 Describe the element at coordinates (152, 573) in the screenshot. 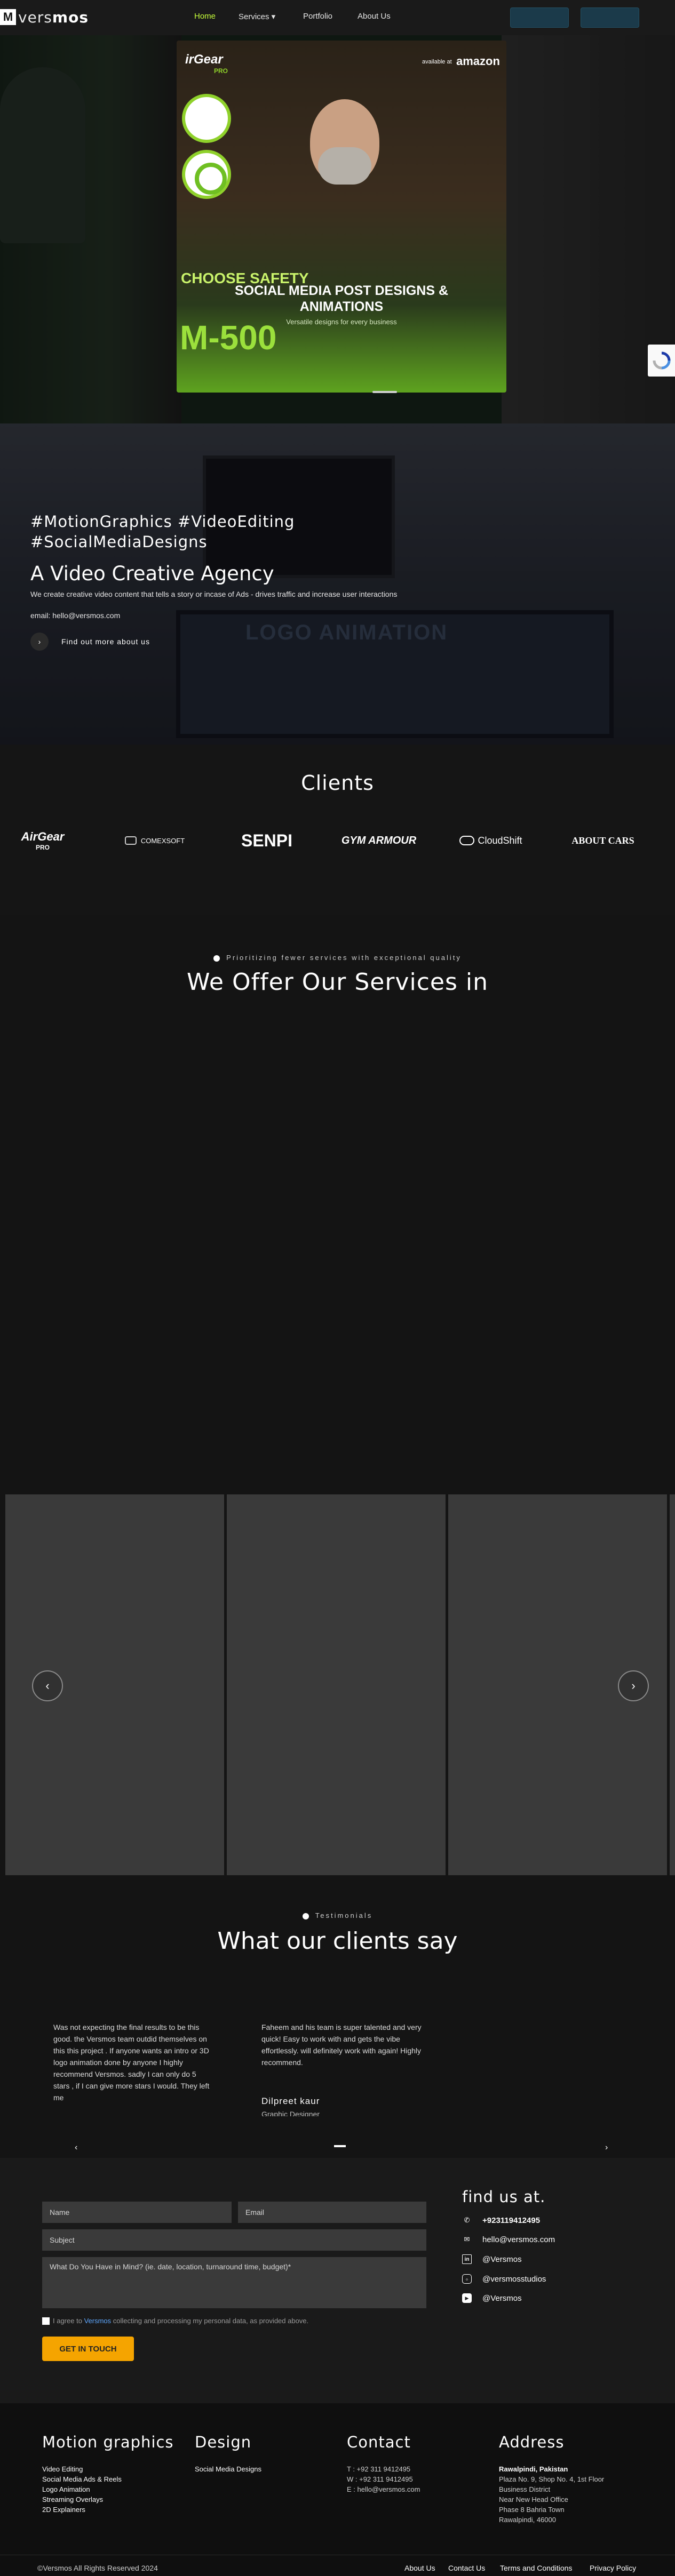

I see `agency-title: A Video Creative Agency` at that location.